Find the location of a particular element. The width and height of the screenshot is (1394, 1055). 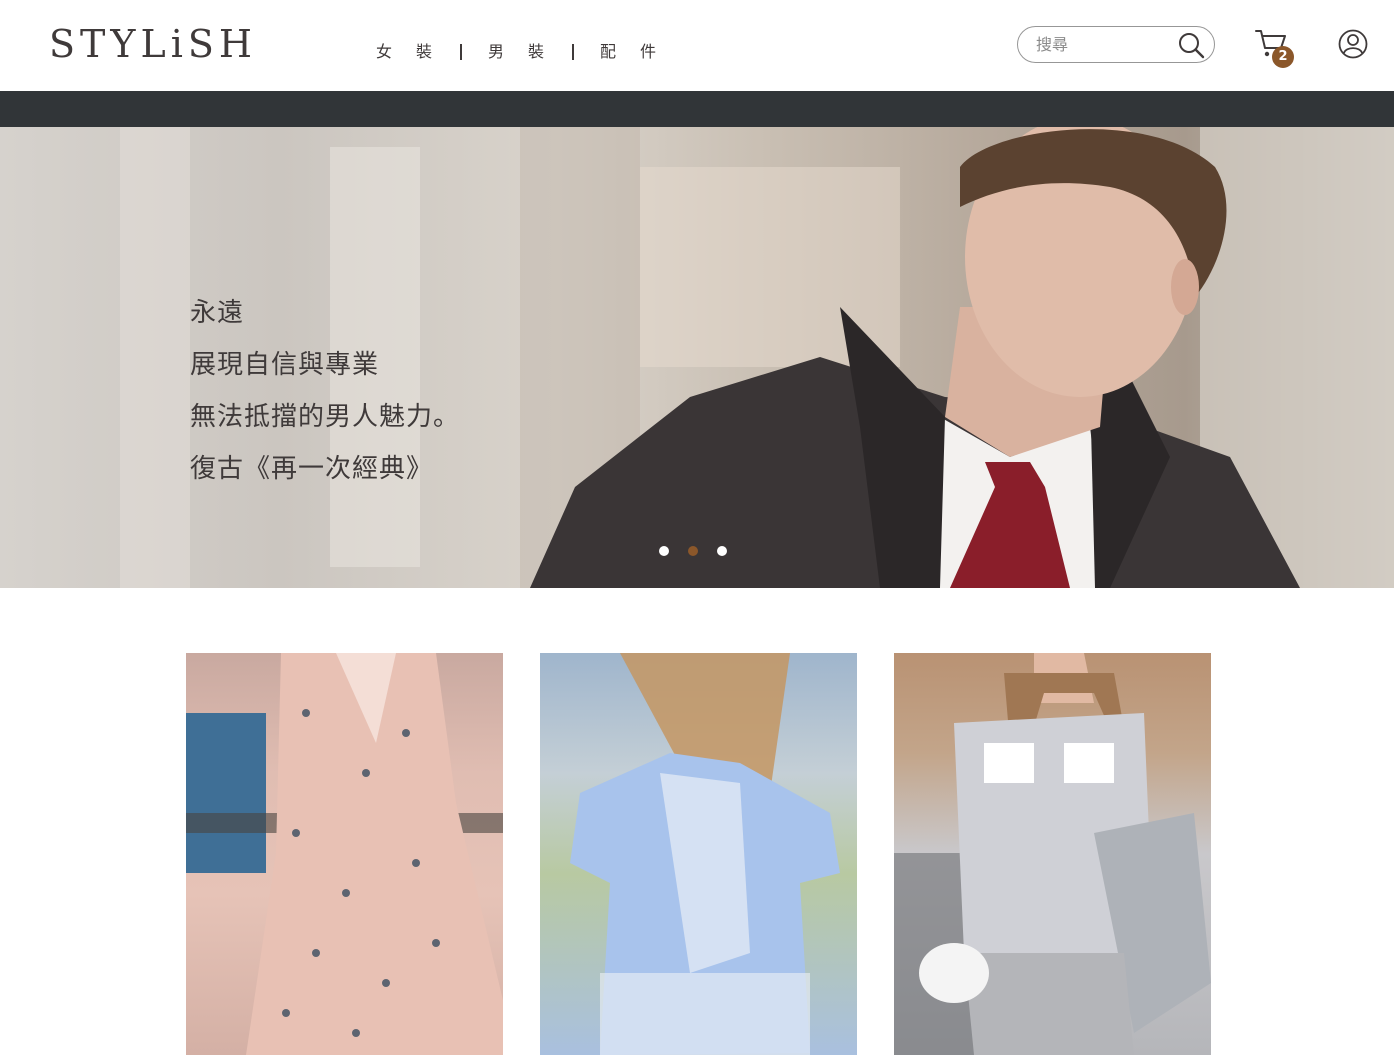

hero-line: 復古《再一次經典》 is located at coordinates (312, 469).